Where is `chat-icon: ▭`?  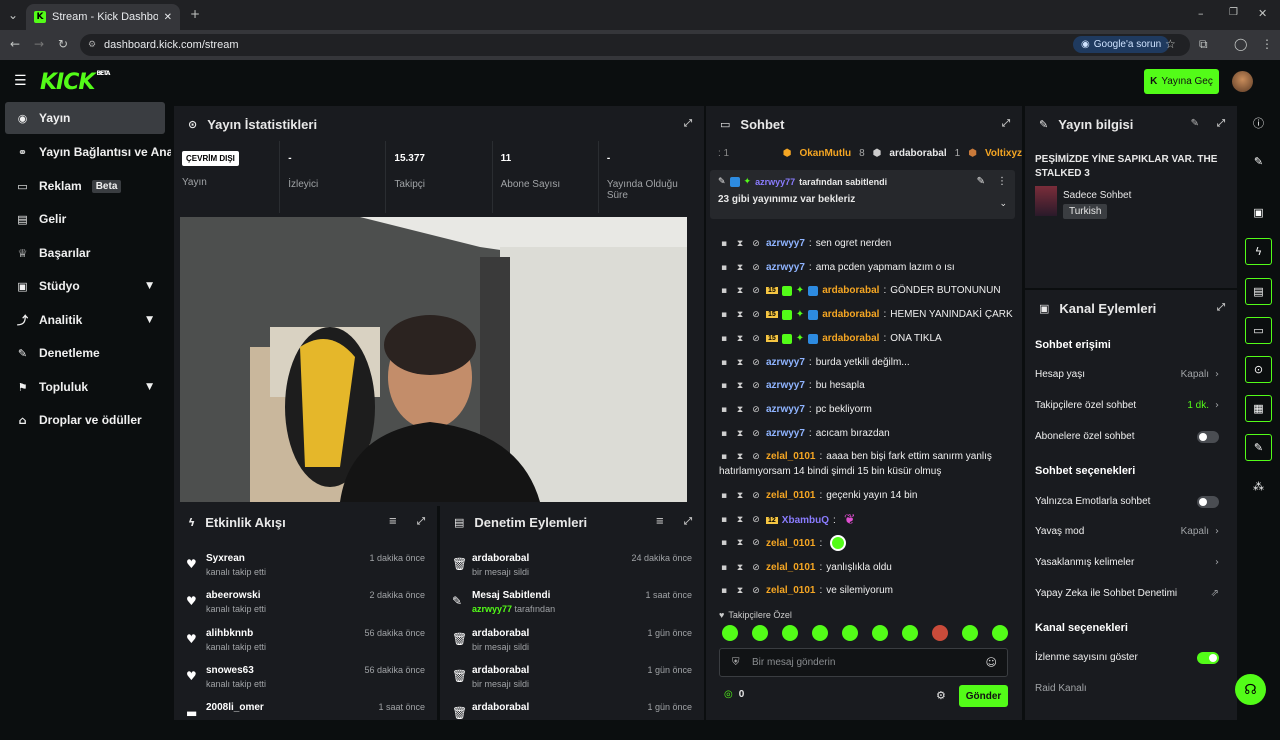 chat-icon: ▭ is located at coordinates (1258, 330).